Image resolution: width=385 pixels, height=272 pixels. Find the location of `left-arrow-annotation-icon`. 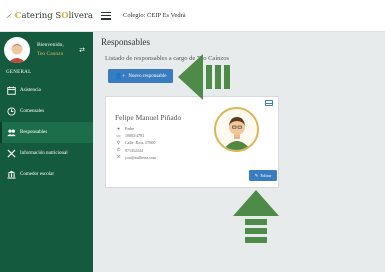

left-arrow-annotation-icon is located at coordinates (204, 77).